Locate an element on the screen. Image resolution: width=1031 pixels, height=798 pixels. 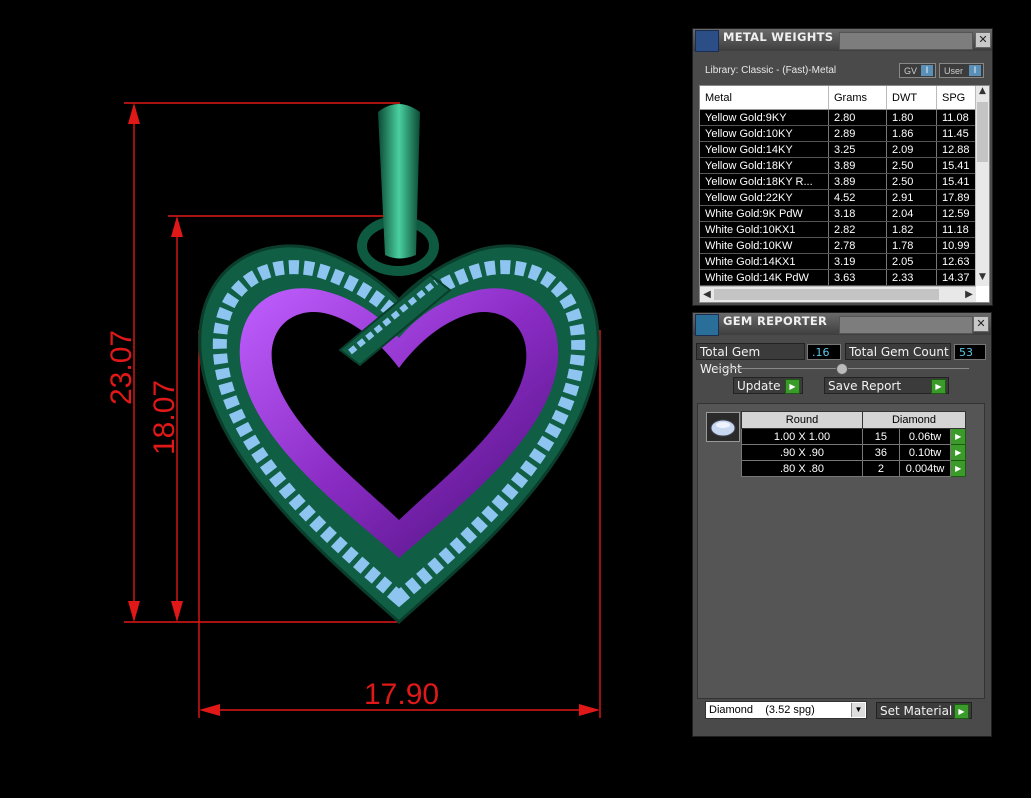
vertical-scrollbar: ▲ ▼ is located at coordinates (982, 186).